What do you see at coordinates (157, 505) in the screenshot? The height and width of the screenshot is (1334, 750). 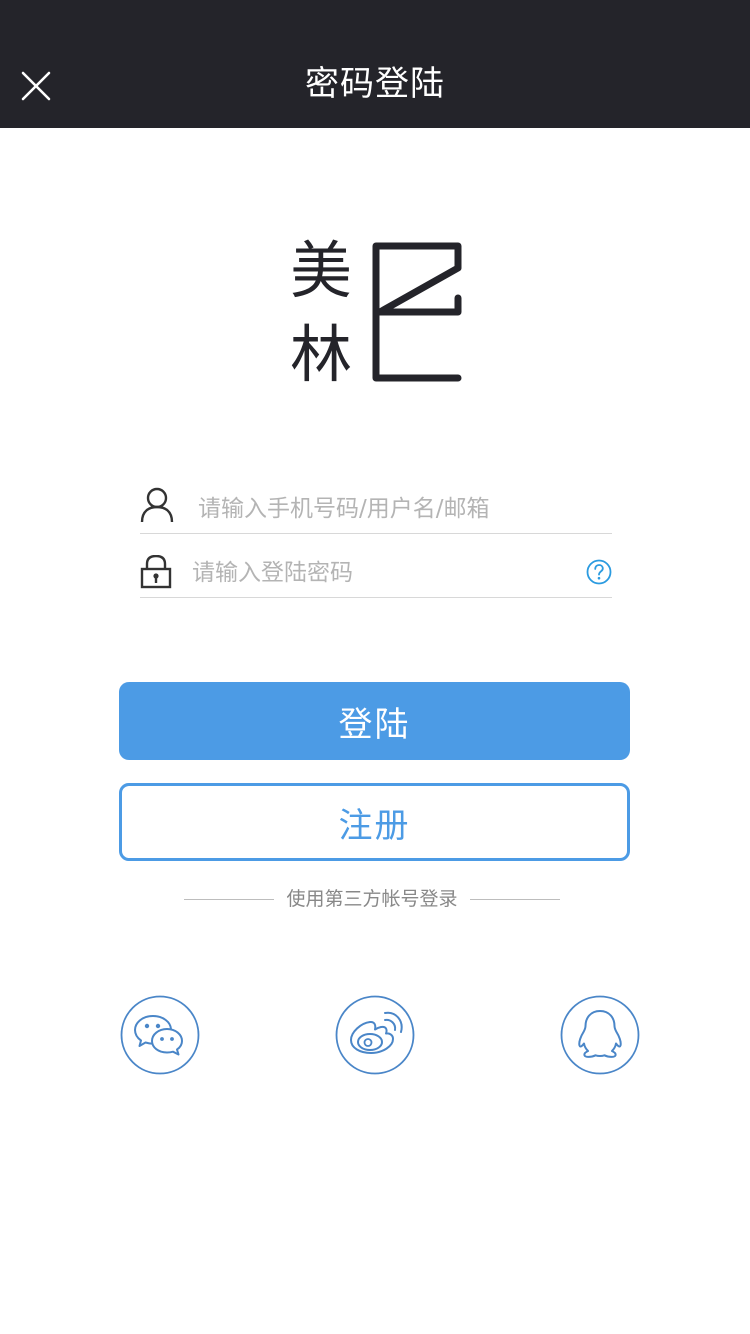 I see `user-icon` at bounding box center [157, 505].